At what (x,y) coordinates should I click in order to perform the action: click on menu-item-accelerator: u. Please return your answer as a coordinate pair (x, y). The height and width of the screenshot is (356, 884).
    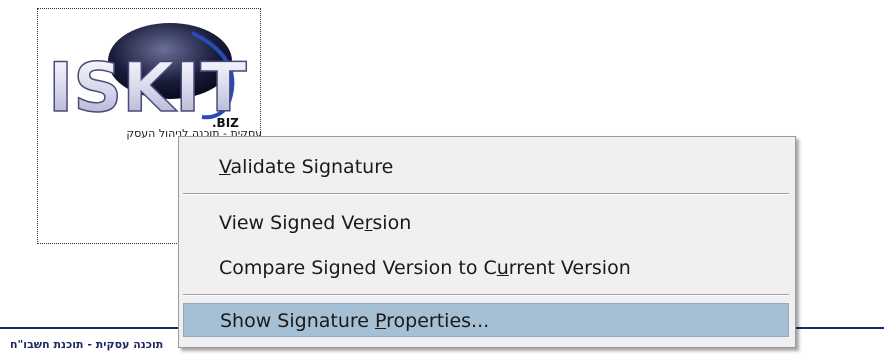
    Looking at the image, I should click on (502, 268).